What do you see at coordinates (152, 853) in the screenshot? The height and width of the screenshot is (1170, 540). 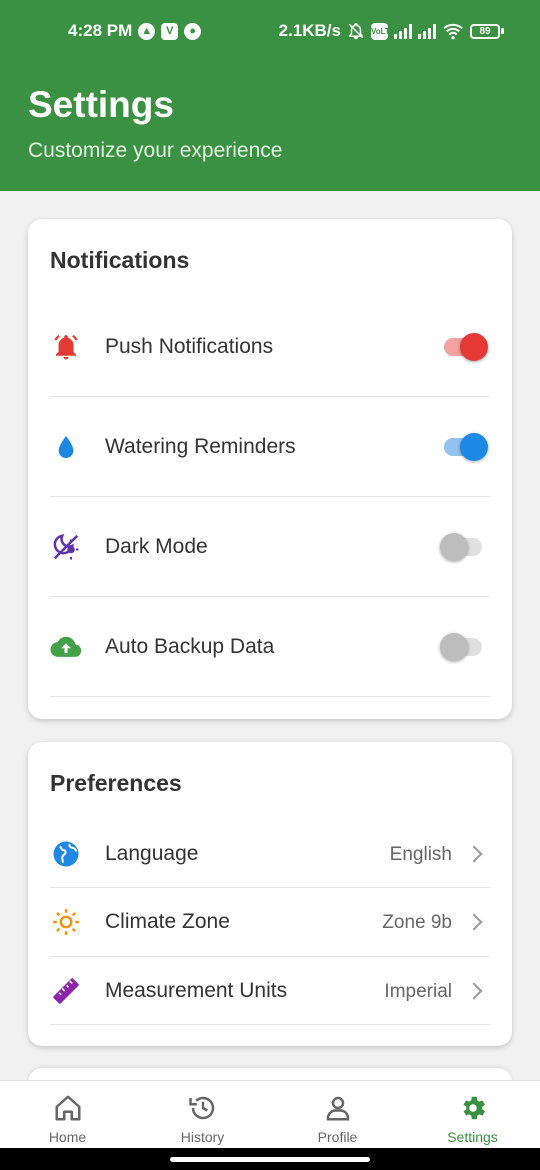 I see `preference-label: Language` at bounding box center [152, 853].